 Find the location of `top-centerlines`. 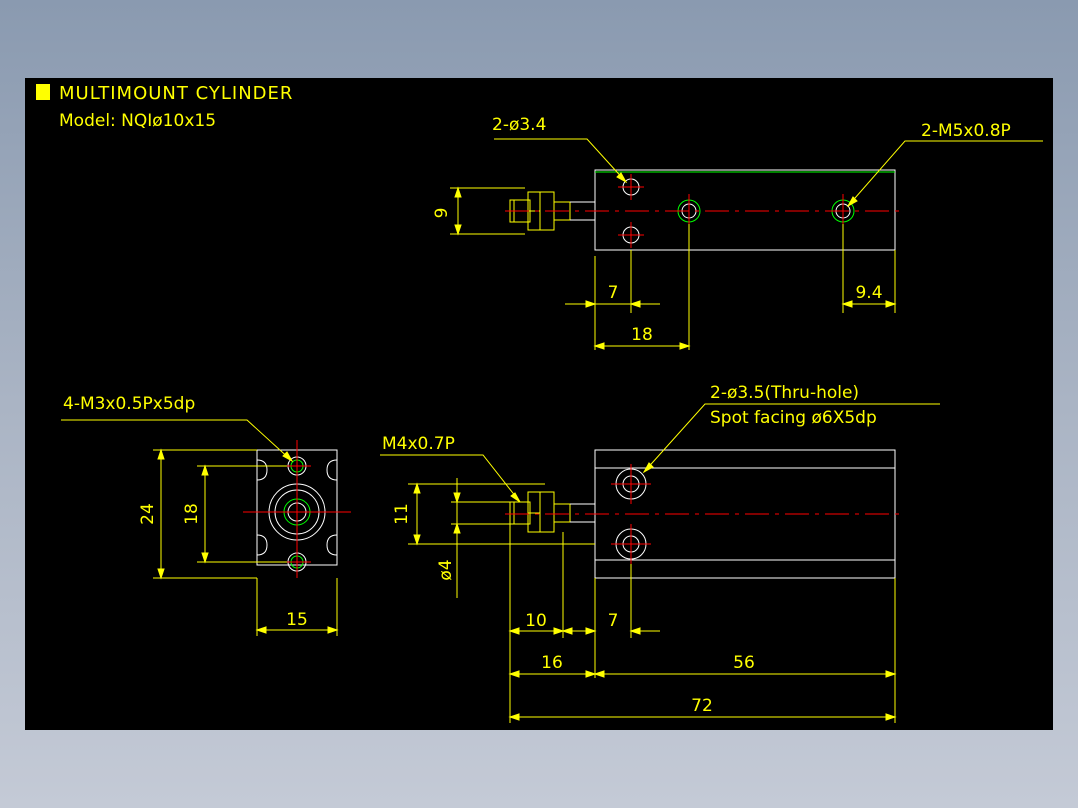

top-centerlines is located at coordinates (705, 211).